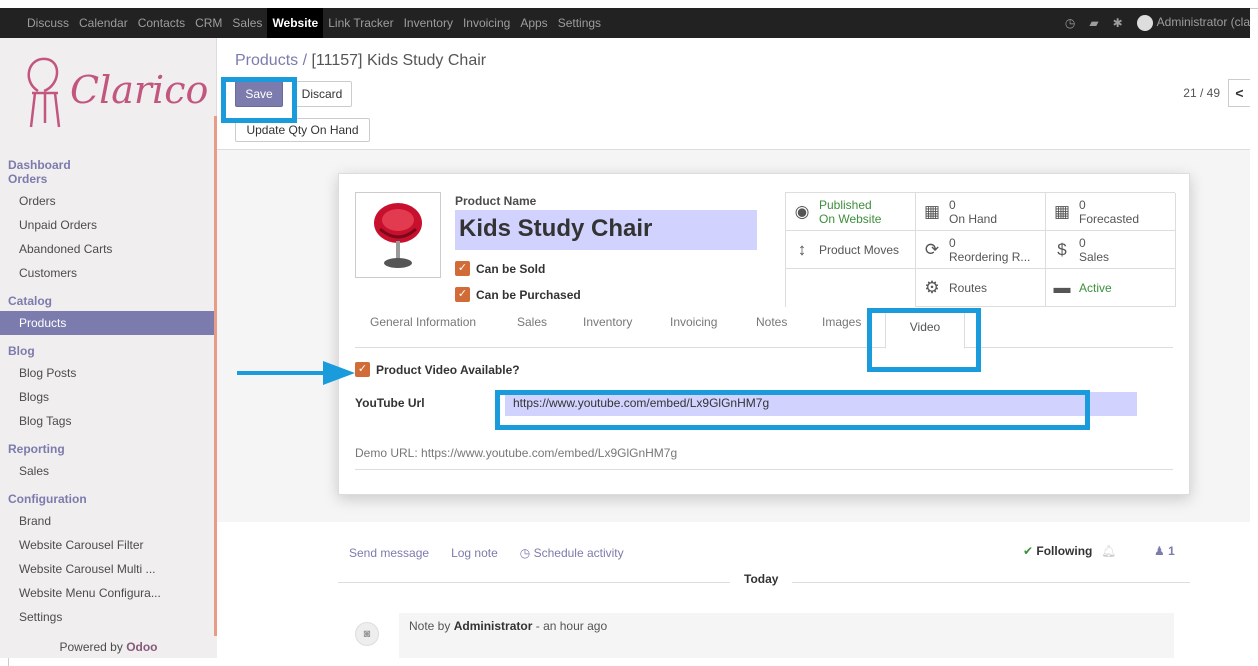  Describe the element at coordinates (693, 326) in the screenshot. I see `tab-invoicing: Invoicing` at that location.